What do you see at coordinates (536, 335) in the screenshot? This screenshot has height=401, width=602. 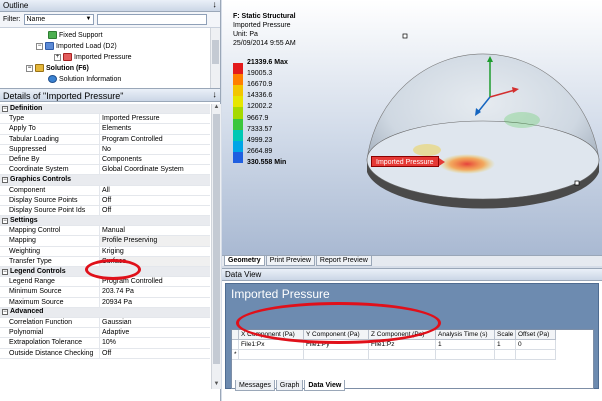 I see `column-header: Offset (Pa)` at bounding box center [536, 335].